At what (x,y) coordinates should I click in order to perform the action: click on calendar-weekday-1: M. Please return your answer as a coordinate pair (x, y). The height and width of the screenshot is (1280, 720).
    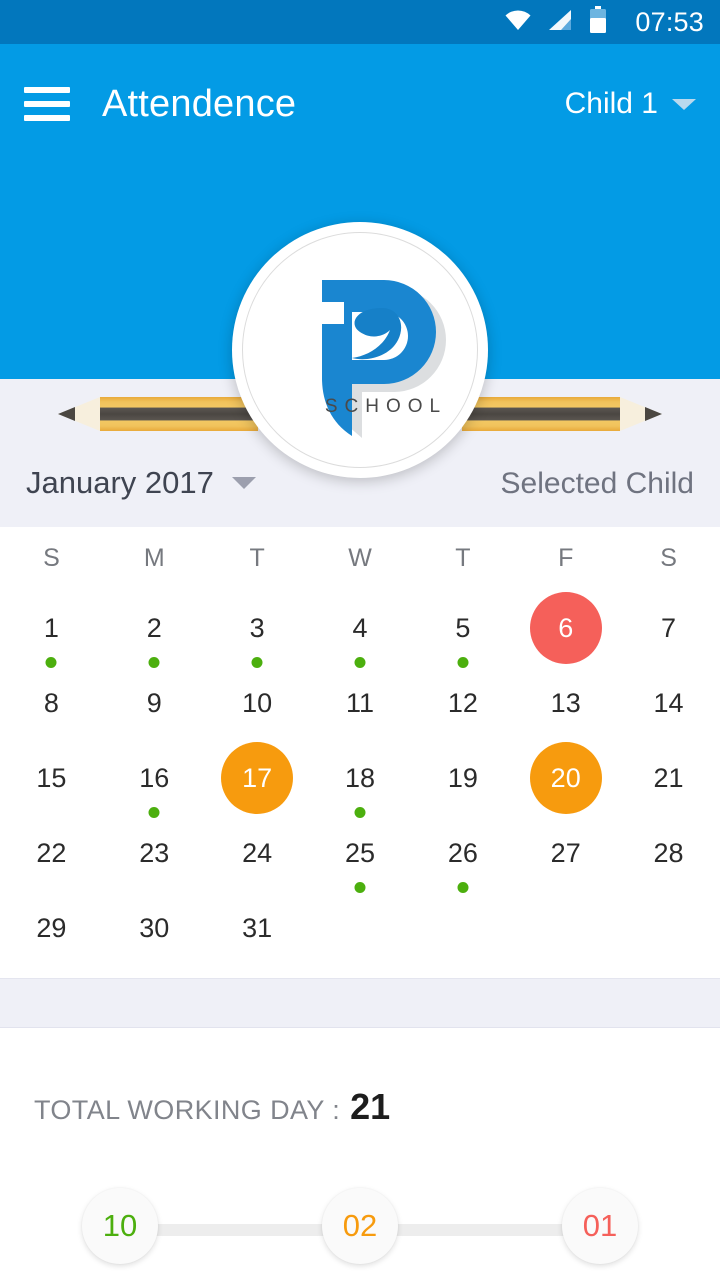
    Looking at the image, I should click on (154, 557).